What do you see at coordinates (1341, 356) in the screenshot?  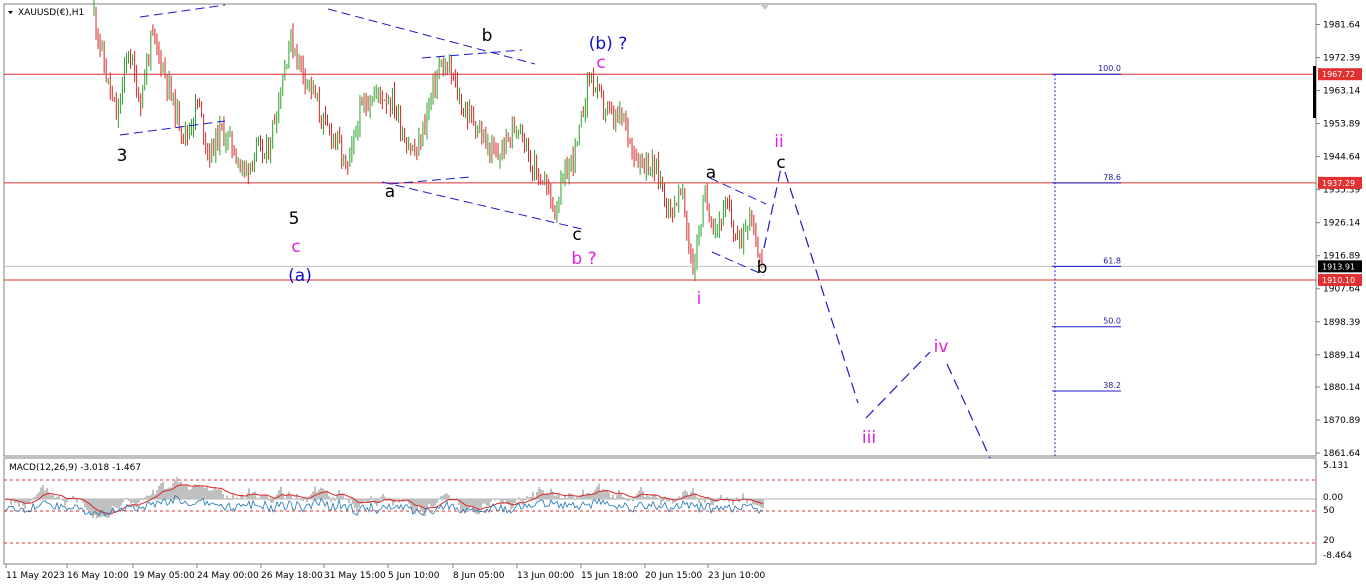 I see `price-tick-label: 1889.14` at bounding box center [1341, 356].